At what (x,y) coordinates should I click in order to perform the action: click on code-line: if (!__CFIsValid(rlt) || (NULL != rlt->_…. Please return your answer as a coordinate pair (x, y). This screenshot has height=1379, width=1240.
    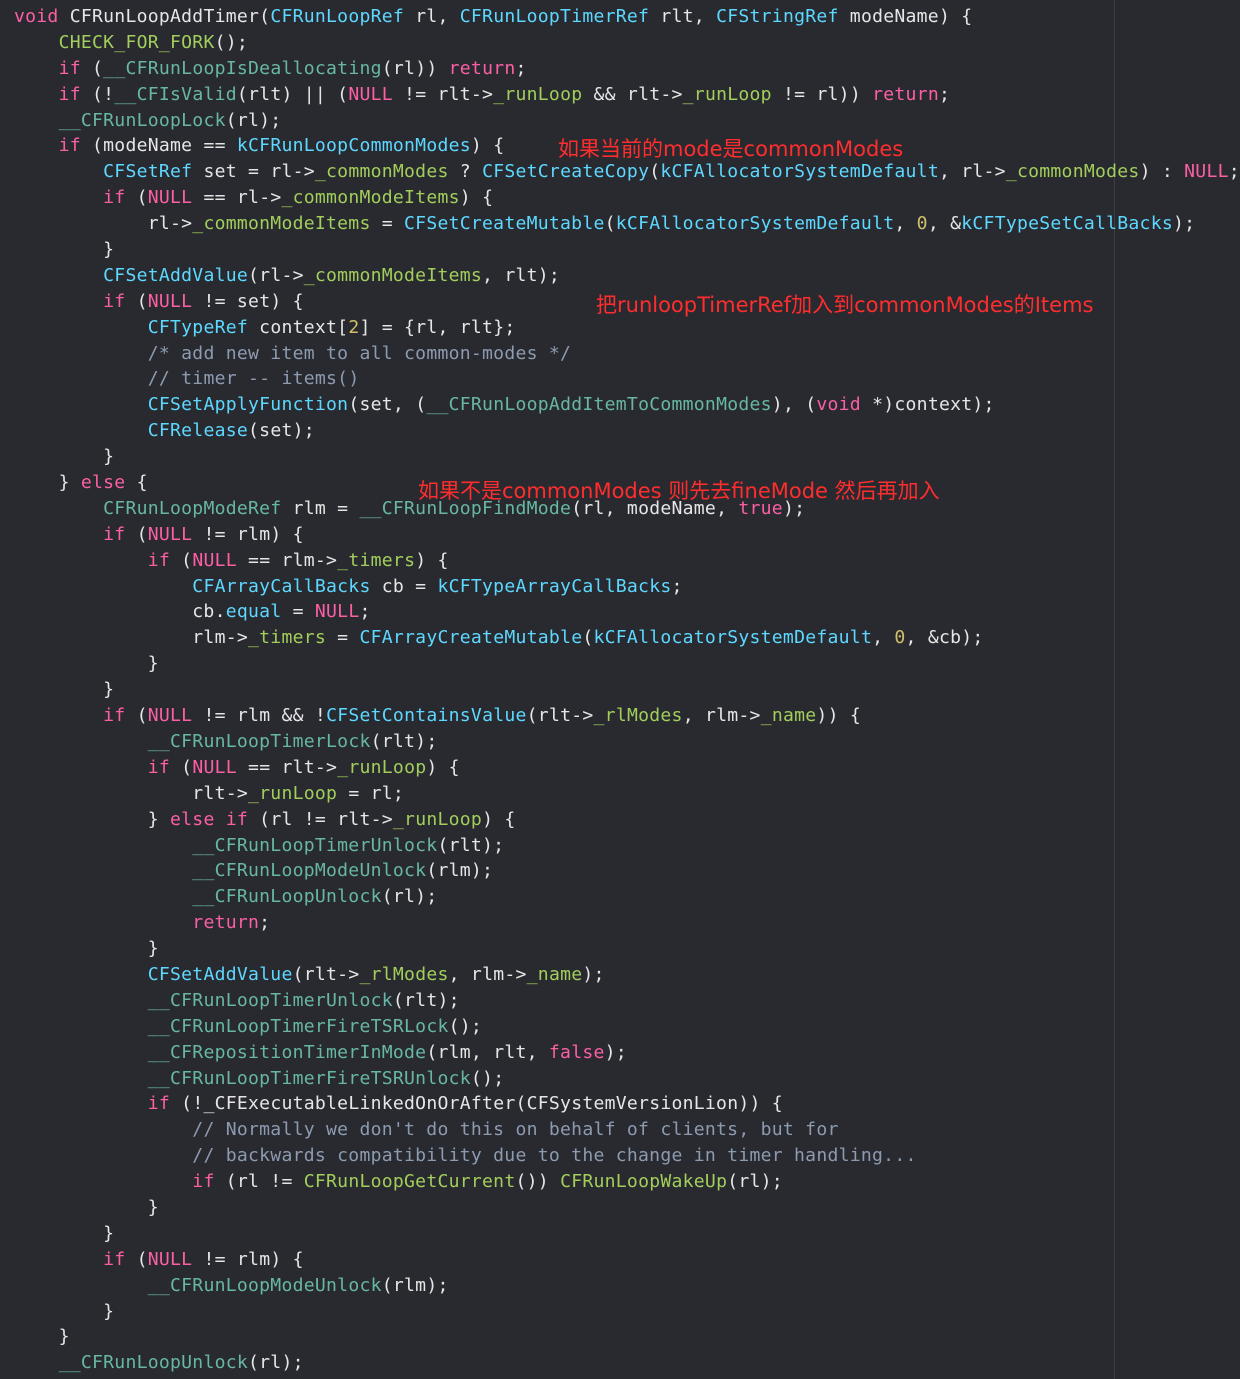
    Looking at the image, I should click on (627, 95).